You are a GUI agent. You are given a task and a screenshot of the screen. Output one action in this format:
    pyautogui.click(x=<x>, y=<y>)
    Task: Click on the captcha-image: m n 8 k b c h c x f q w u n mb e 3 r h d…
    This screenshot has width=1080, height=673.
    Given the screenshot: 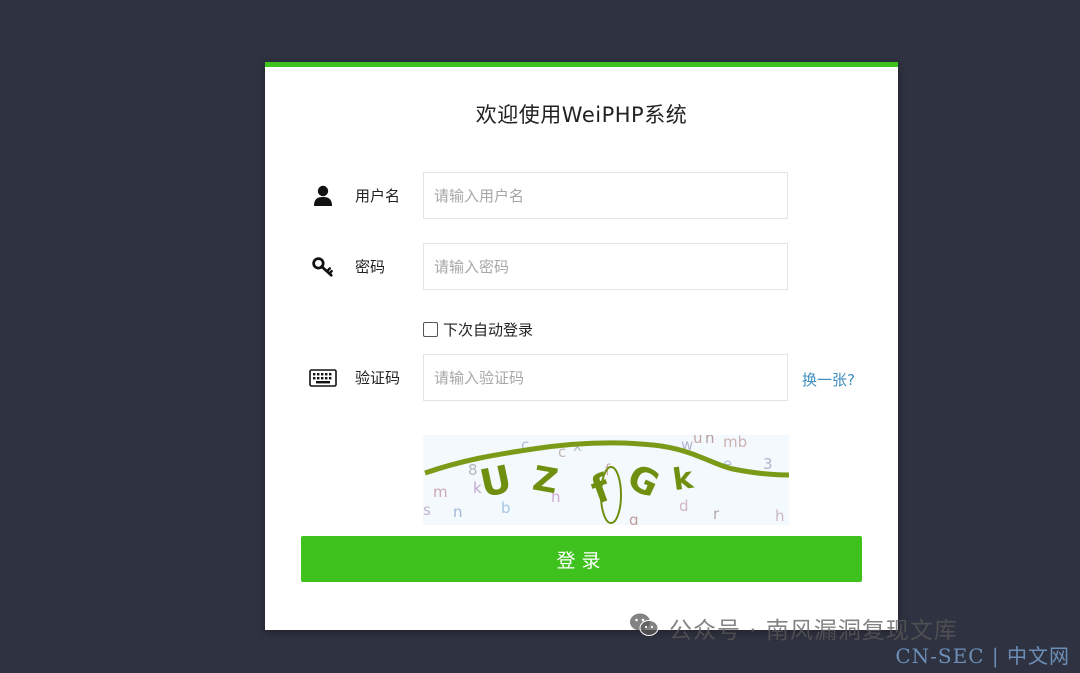 What is the action you would take?
    pyautogui.click(x=606, y=480)
    